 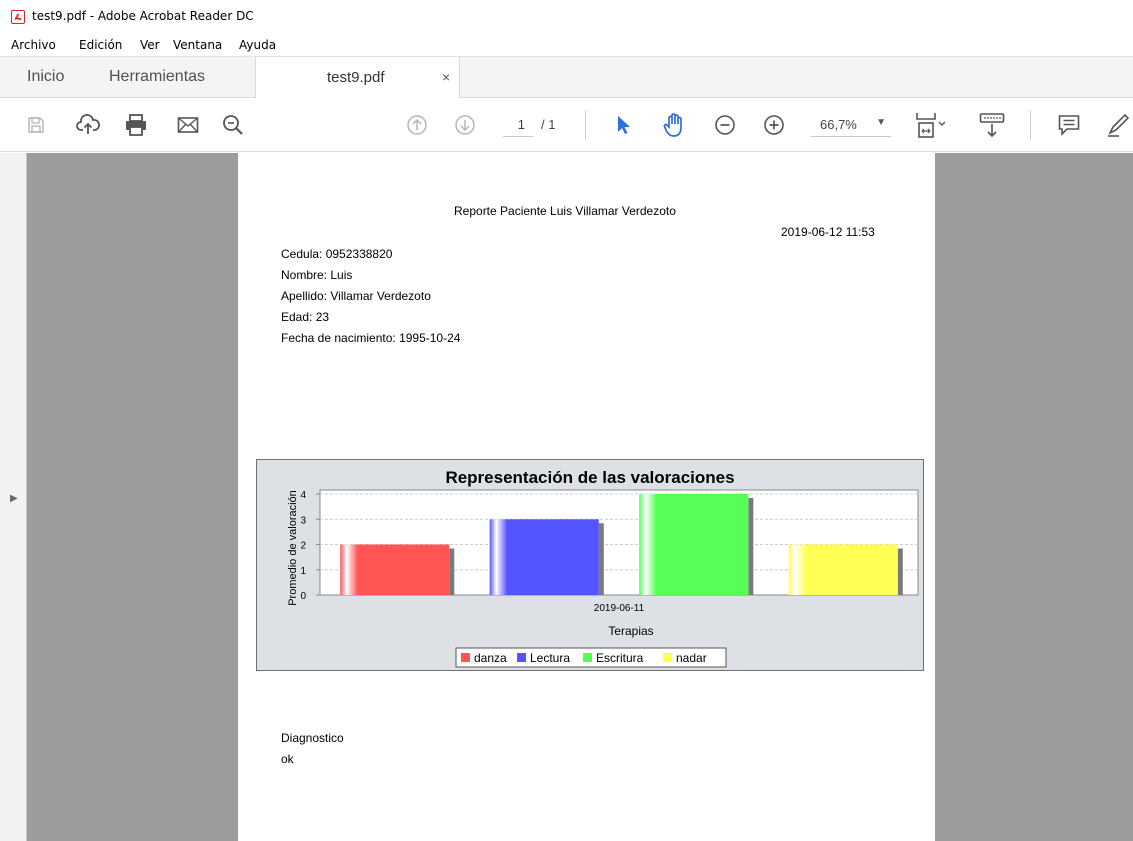 I want to click on menu-bar: Archivo Edición Ver Ventana Ayuda, so click(x=566, y=45).